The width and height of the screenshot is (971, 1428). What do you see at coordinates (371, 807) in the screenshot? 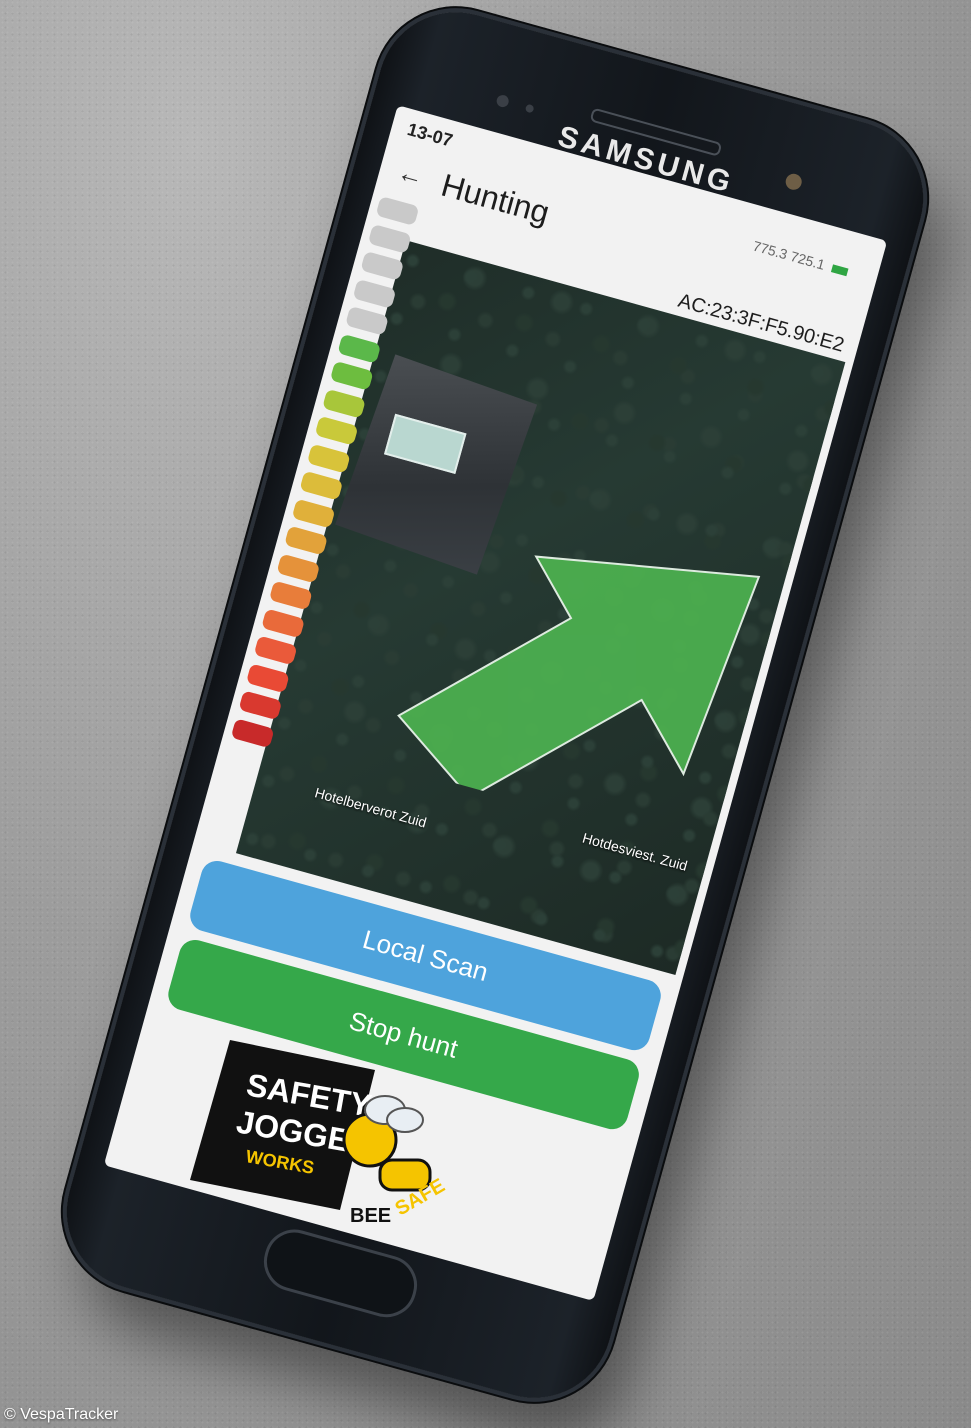
I see `map-label: Hotelberverot Zuid` at bounding box center [371, 807].